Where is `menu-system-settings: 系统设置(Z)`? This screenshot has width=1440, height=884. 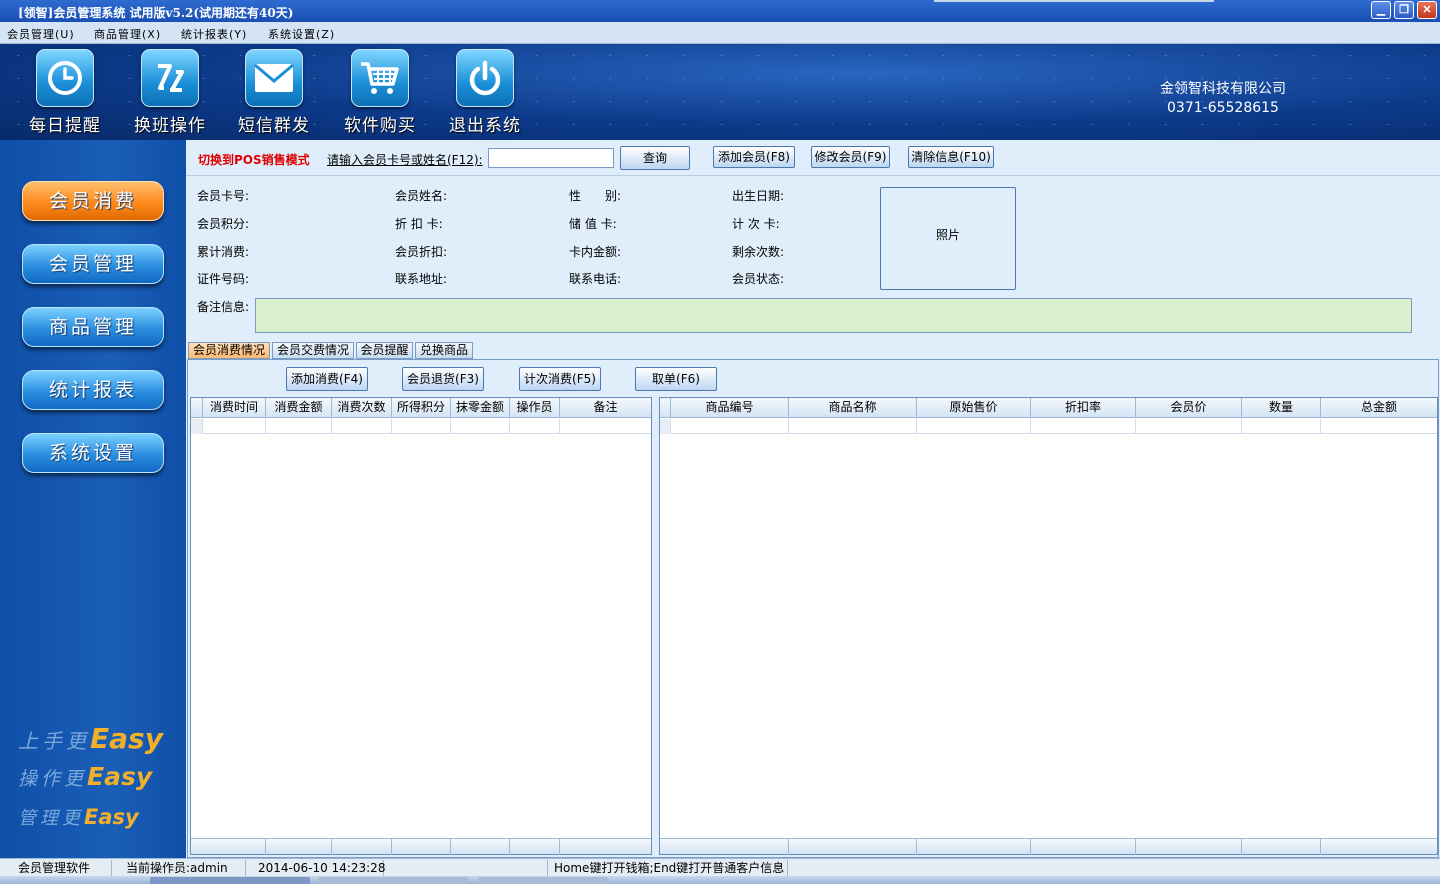 menu-system-settings: 系统设置(Z) is located at coordinates (301, 34).